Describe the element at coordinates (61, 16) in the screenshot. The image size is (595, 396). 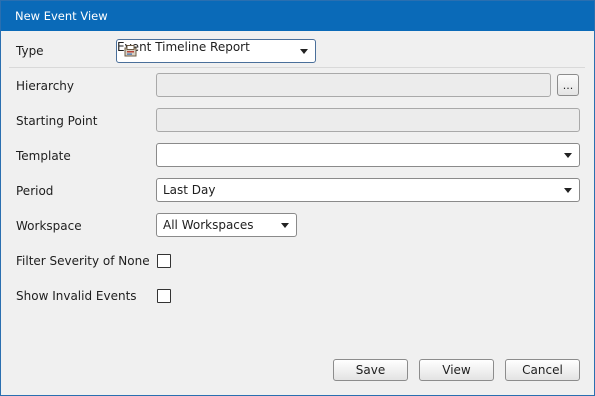
I see `dialog-title: New Event View` at that location.